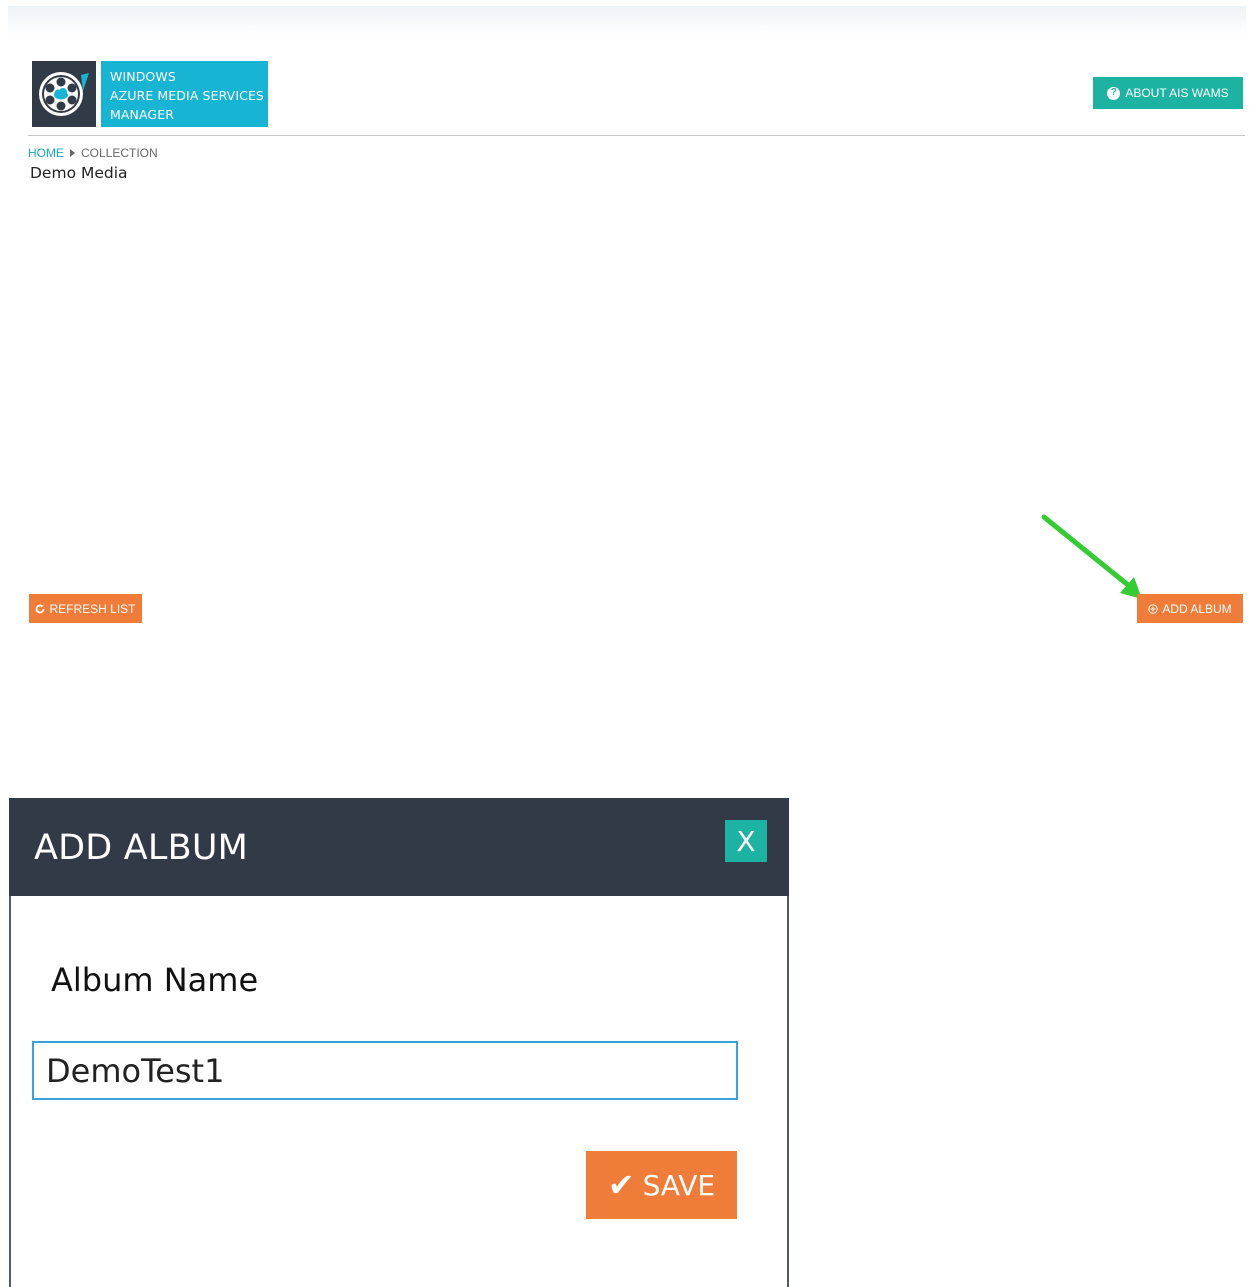 This screenshot has width=1250, height=1287. What do you see at coordinates (79, 173) in the screenshot?
I see `page-title: Demo Media` at bounding box center [79, 173].